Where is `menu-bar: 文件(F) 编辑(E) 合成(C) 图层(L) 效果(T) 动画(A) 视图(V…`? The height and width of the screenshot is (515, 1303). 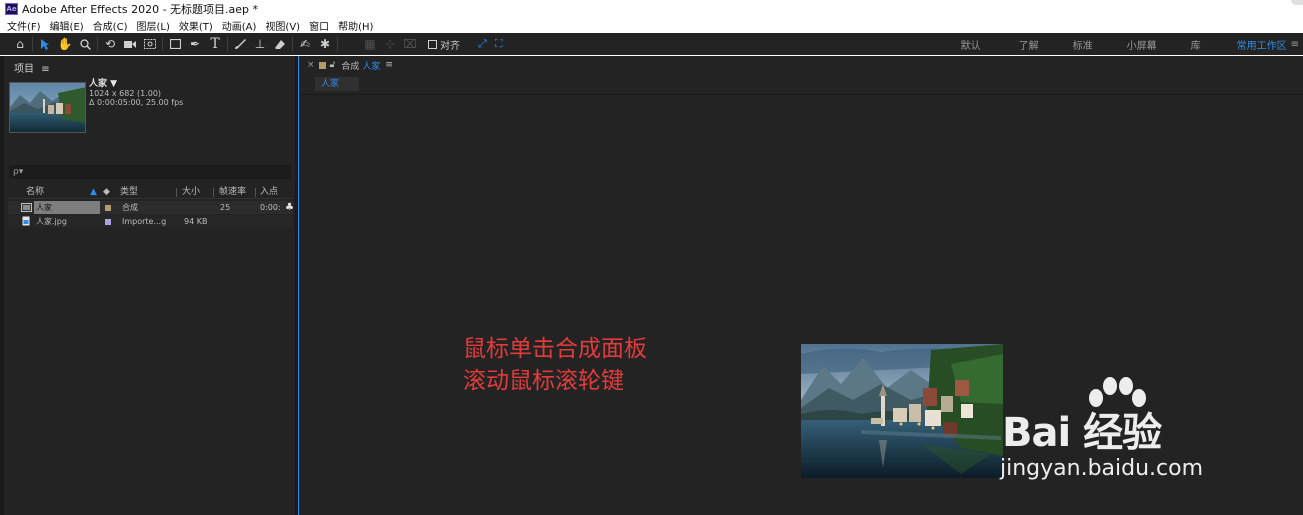 menu-bar: 文件(F) 编辑(E) 合成(C) 图层(L) 效果(T) 动画(A) 视图(V… is located at coordinates (651, 25).